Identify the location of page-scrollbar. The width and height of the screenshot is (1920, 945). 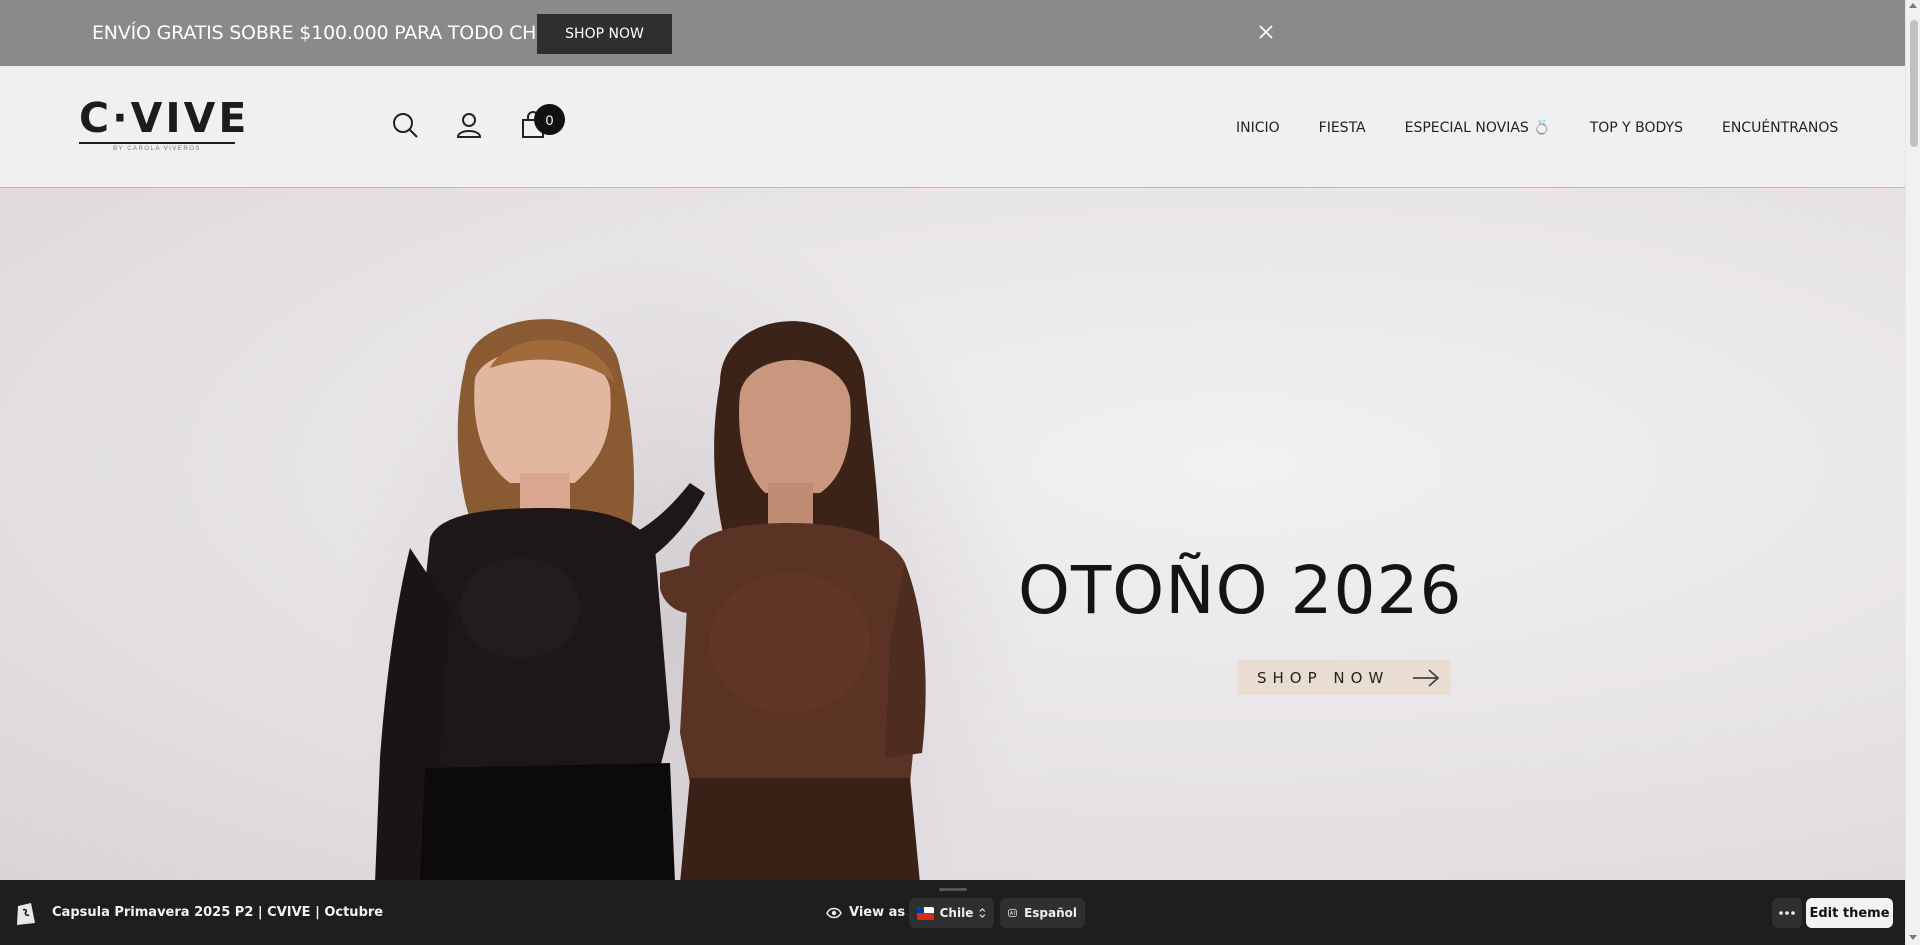
(1912, 472).